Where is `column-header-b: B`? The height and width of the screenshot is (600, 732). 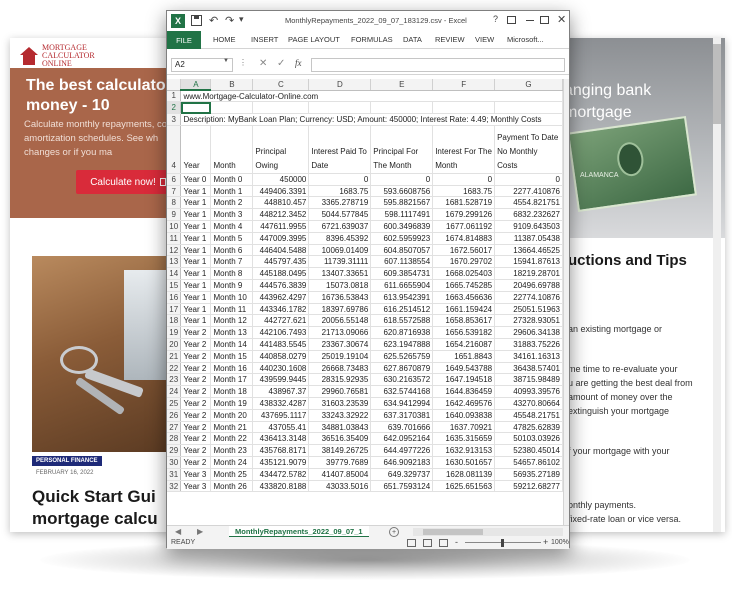
column-header-b: B is located at coordinates (232, 85).